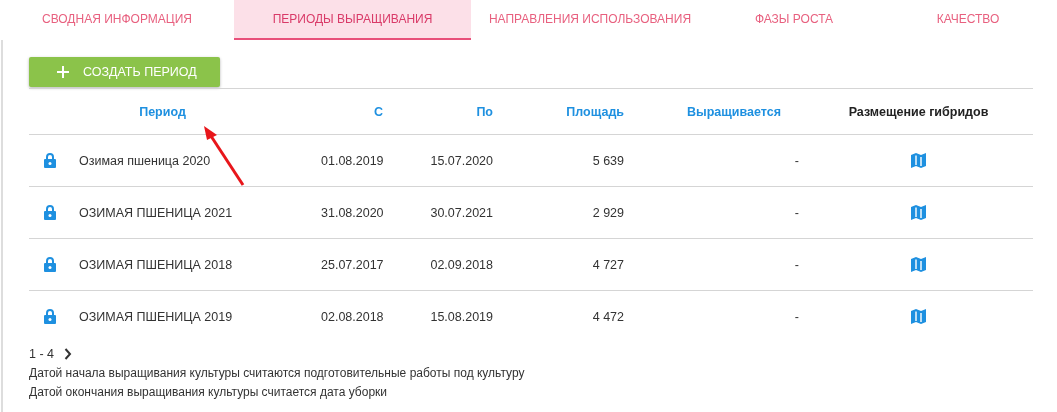 The image size is (1057, 412). Describe the element at coordinates (352, 264) in the screenshot. I see `table-cell: 25.07.2017` at that location.